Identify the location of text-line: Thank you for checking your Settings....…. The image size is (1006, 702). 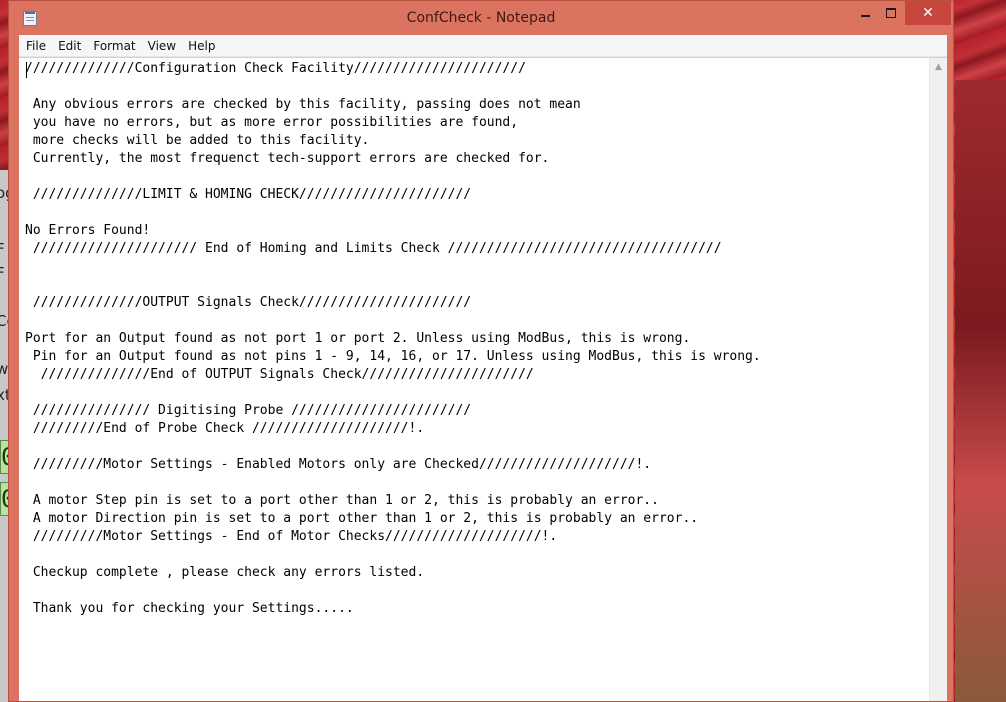
(189, 608).